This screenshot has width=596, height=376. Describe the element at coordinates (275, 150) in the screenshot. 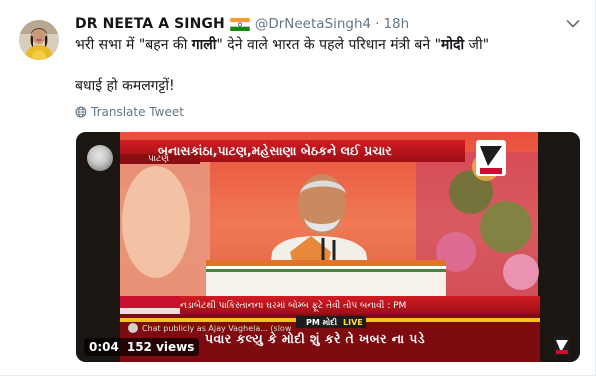

I see `video-headline: બનાસકાંઠા,પાટણ,મહેસાણા બેઠકને લઈ પ્રચાર` at that location.